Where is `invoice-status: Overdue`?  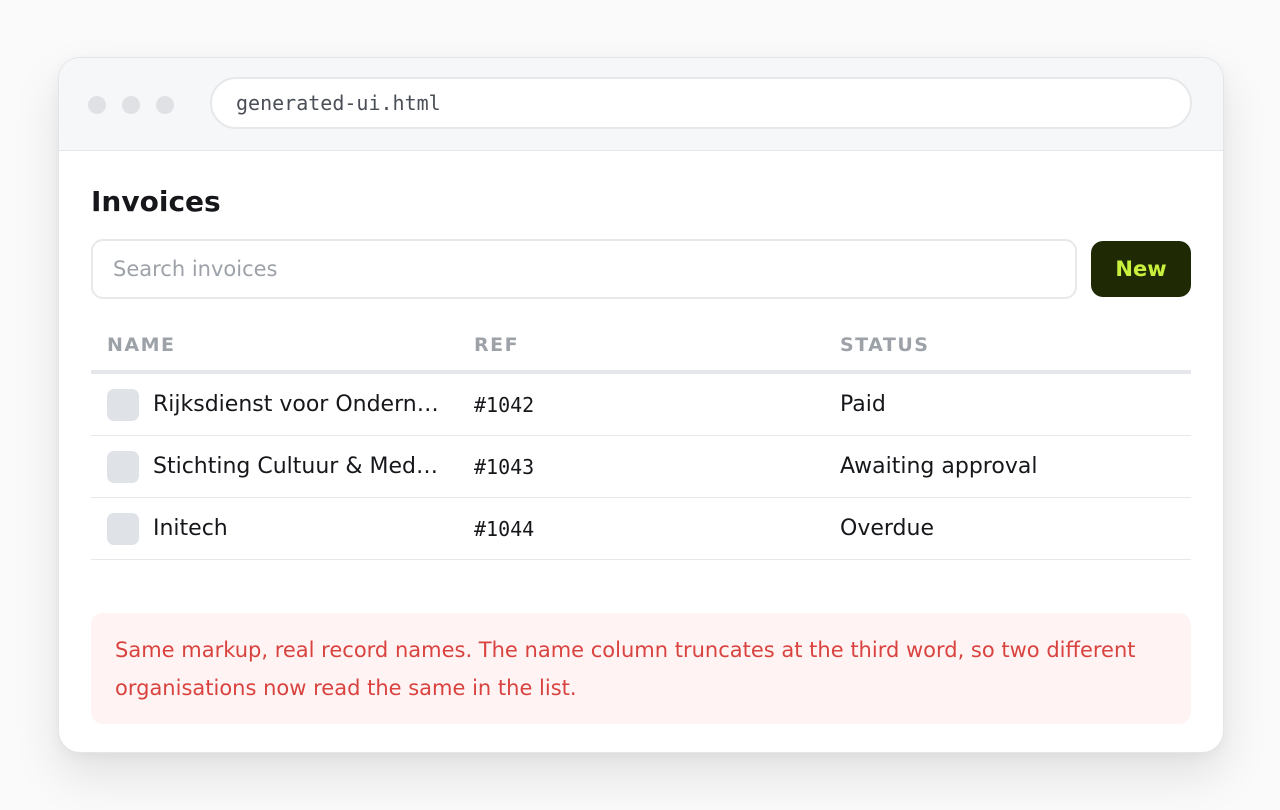
invoice-status: Overdue is located at coordinates (887, 528).